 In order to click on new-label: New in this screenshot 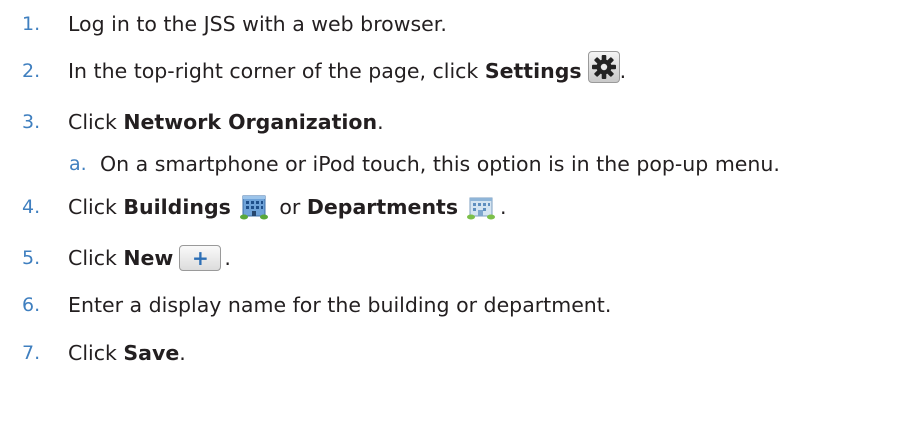, I will do `click(148, 258)`.